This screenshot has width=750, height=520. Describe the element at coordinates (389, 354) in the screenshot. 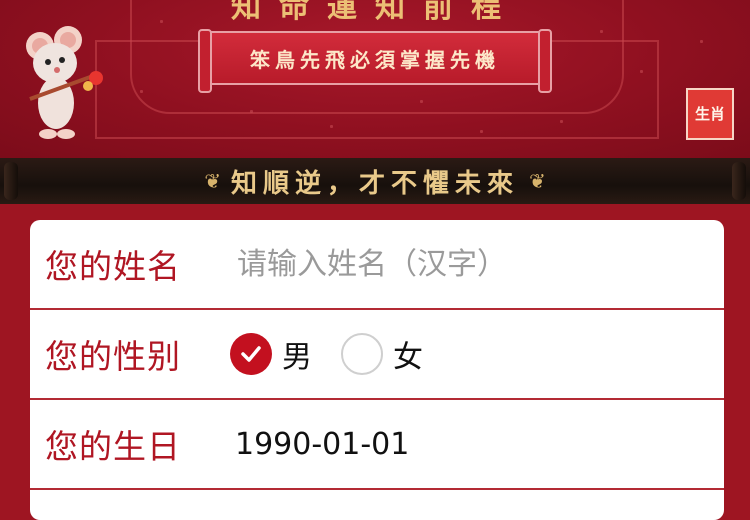

I see `gender-option-female: 女` at that location.